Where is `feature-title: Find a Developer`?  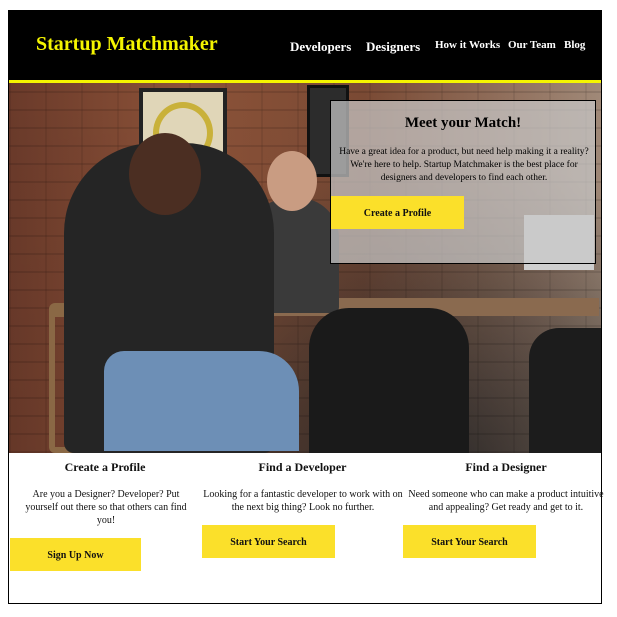 feature-title: Find a Developer is located at coordinates (302, 467).